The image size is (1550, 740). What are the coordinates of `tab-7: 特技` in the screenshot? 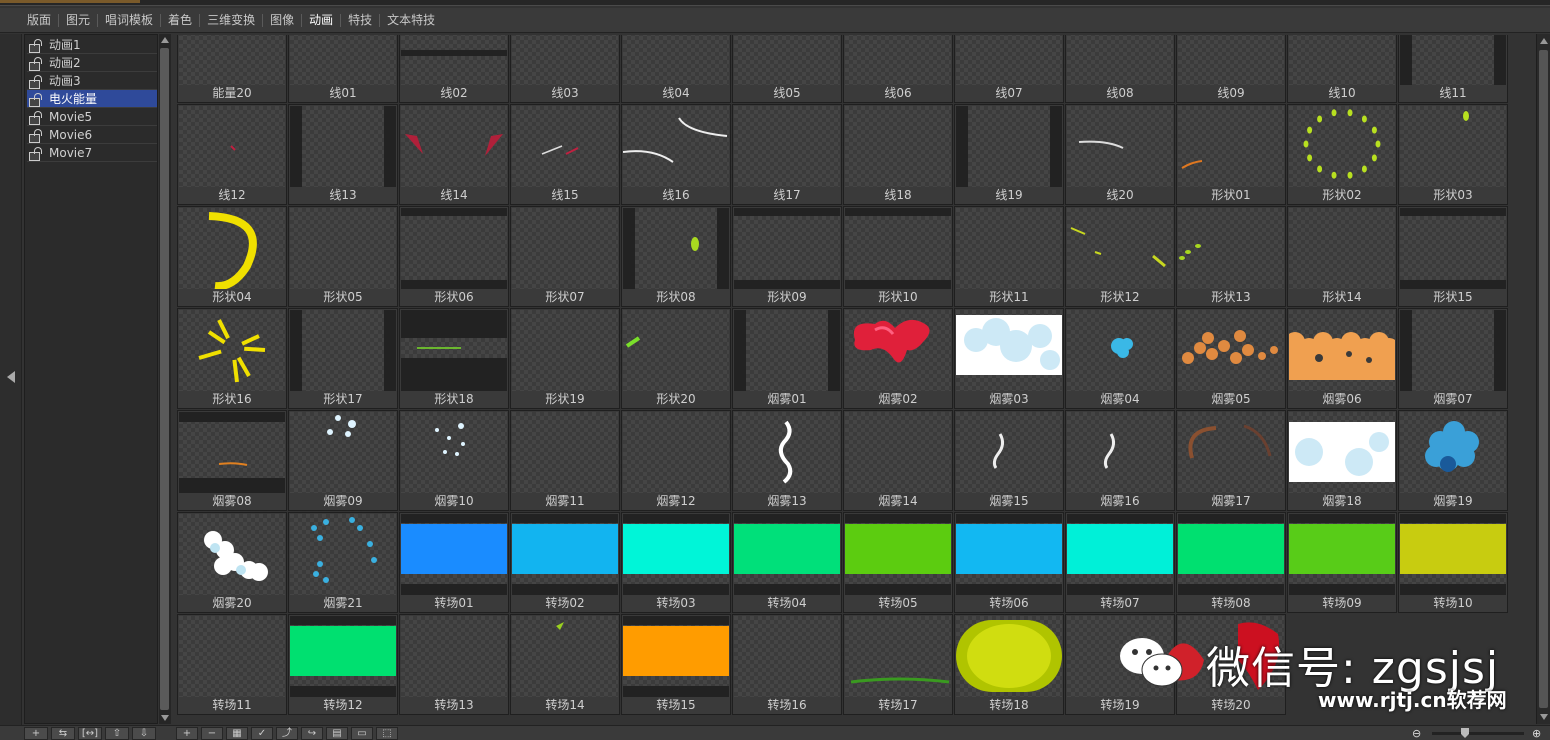 It's located at (361, 20).